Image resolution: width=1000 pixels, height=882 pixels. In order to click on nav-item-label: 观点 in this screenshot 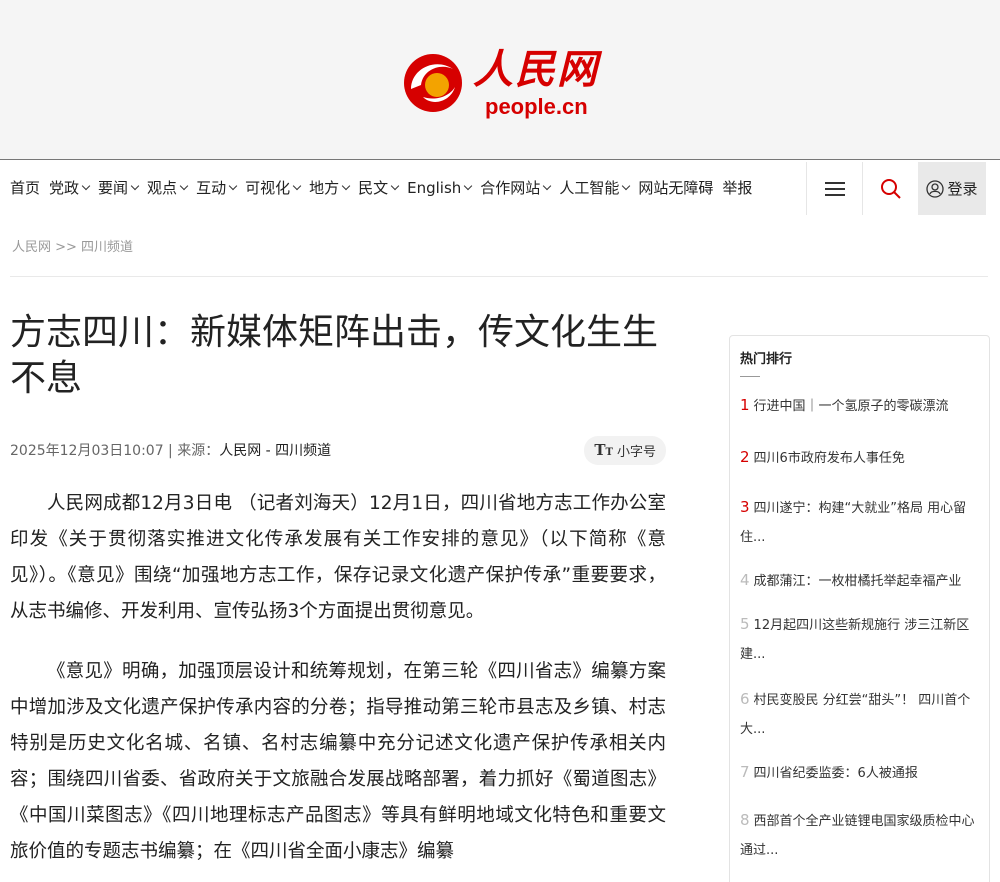, I will do `click(162, 188)`.